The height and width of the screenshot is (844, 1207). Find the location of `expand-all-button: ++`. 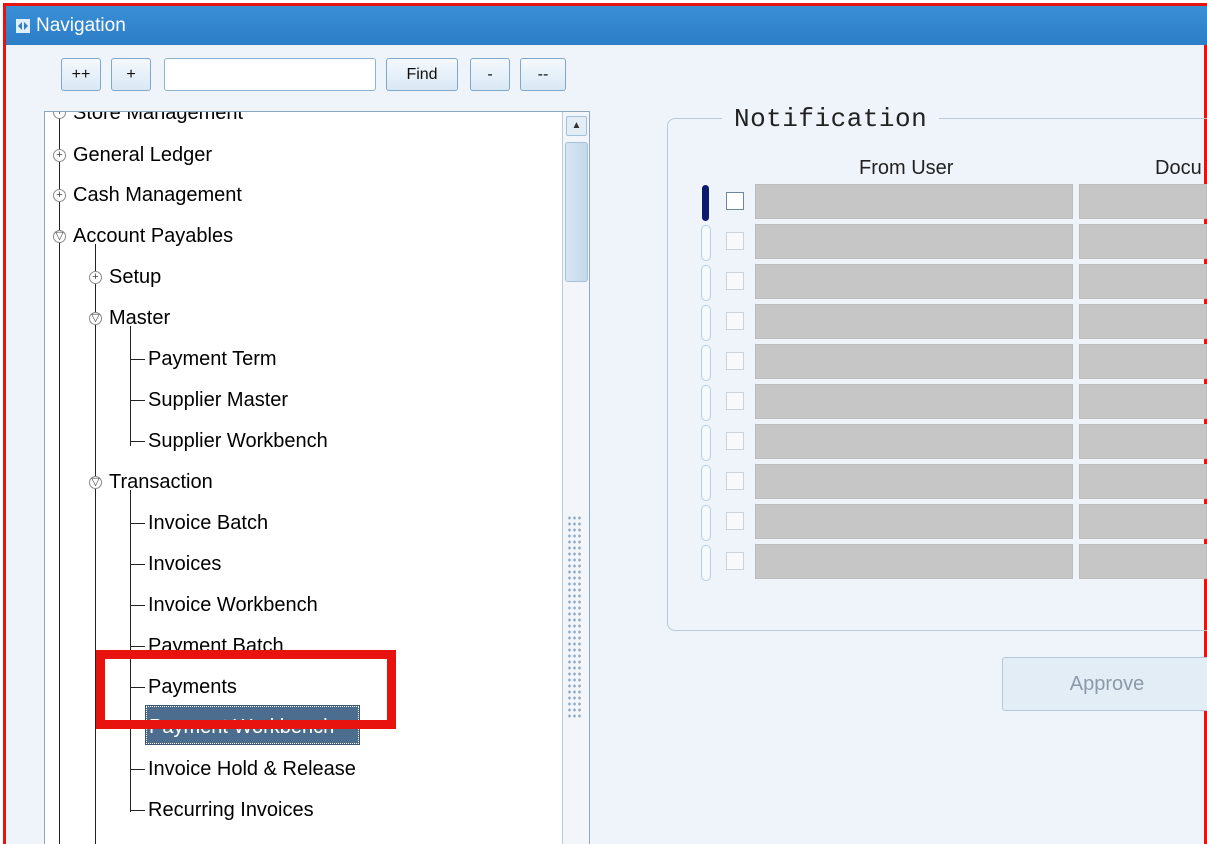

expand-all-button: ++ is located at coordinates (81, 74).